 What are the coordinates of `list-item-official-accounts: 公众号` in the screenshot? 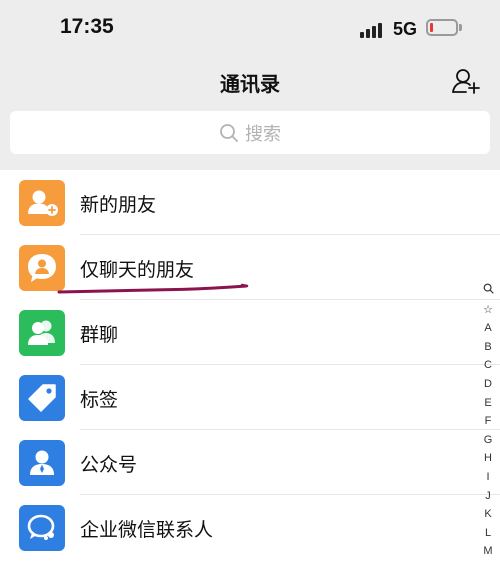 It's located at (250, 462).